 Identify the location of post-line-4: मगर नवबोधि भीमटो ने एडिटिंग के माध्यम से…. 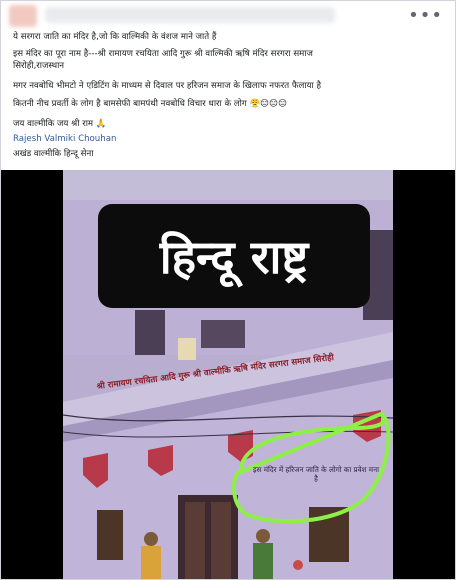
(167, 86).